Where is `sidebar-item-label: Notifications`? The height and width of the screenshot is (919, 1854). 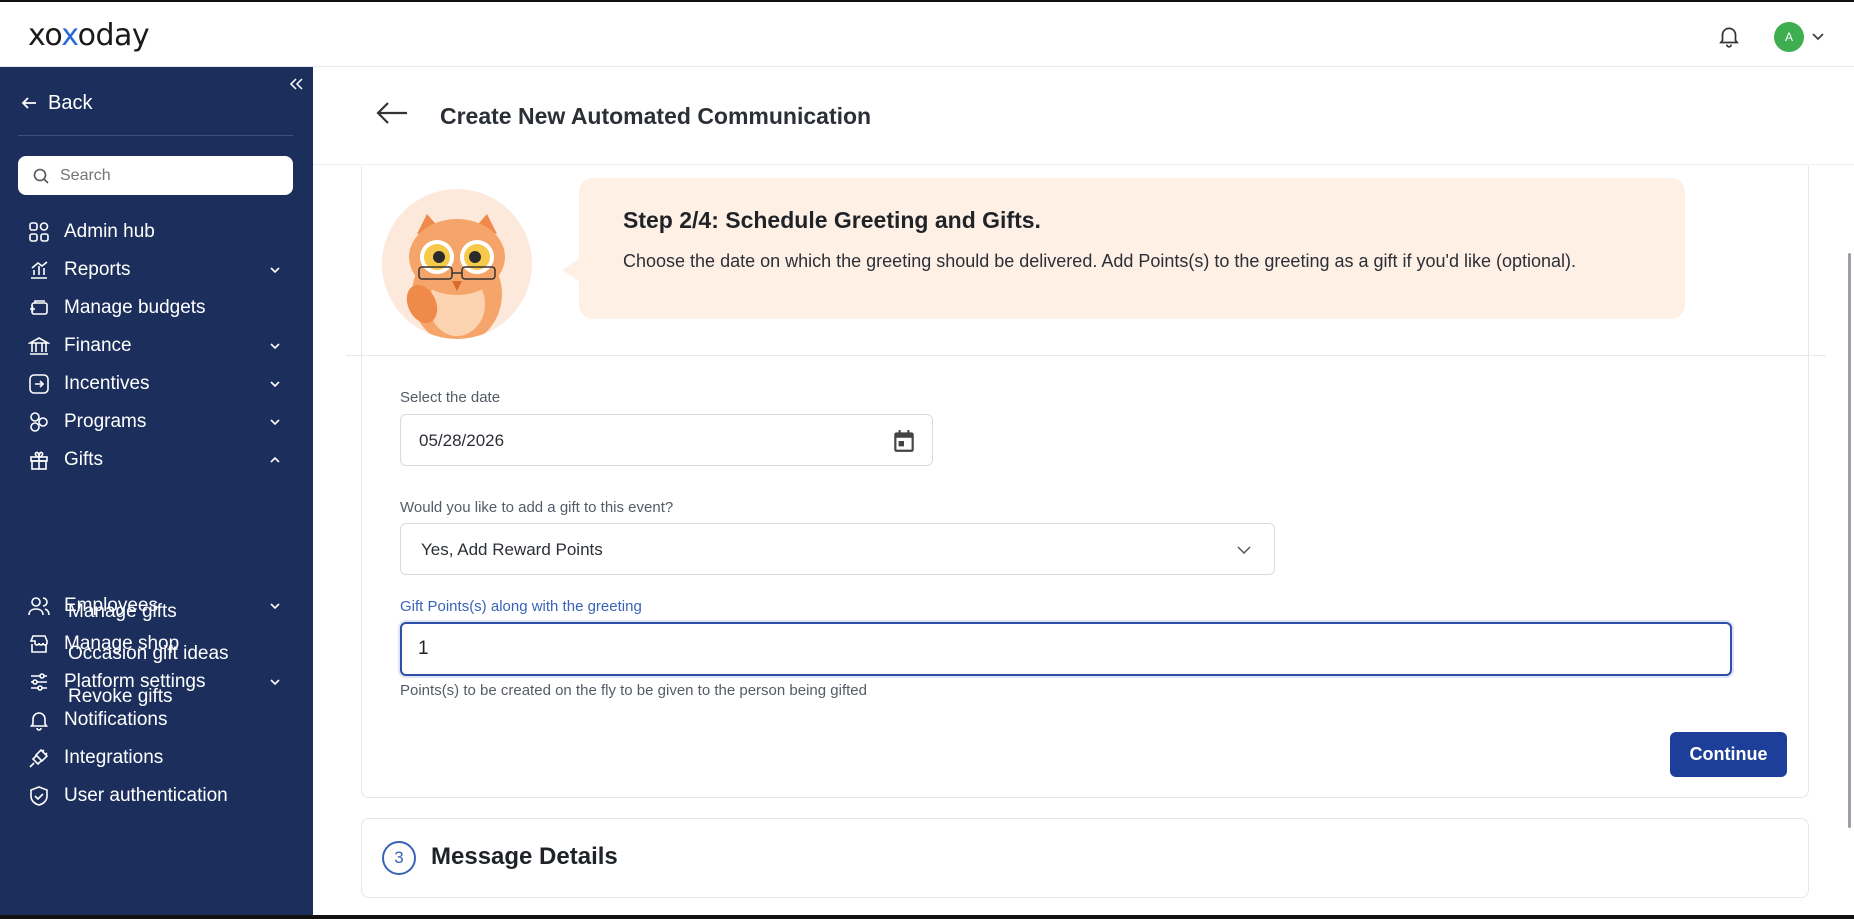 sidebar-item-label: Notifications is located at coordinates (116, 719).